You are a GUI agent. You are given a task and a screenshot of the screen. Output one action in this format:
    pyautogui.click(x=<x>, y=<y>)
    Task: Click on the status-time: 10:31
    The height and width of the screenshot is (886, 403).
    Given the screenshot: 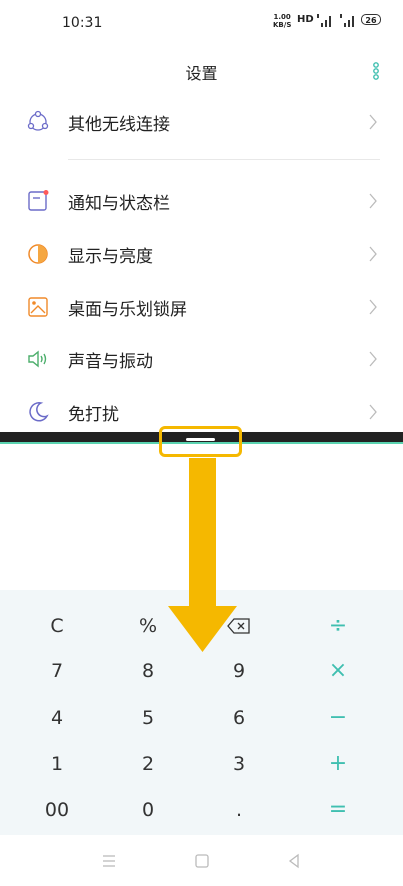 What is the action you would take?
    pyautogui.click(x=82, y=23)
    